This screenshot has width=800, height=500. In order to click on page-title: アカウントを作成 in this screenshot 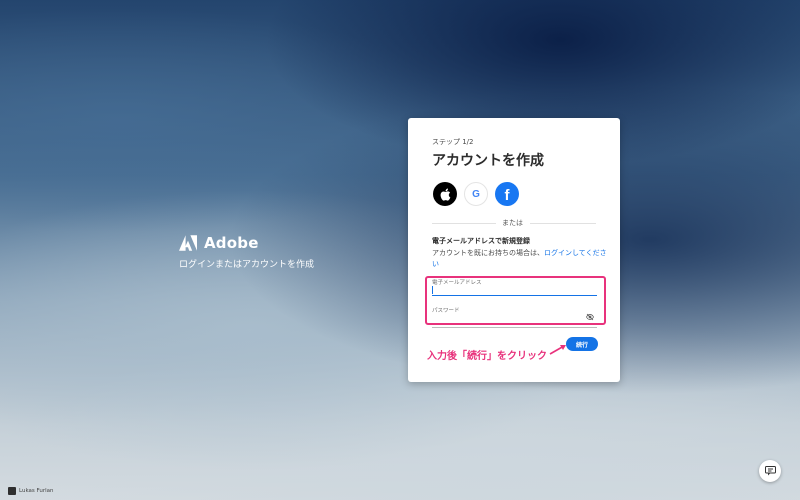, I will do `click(488, 161)`.